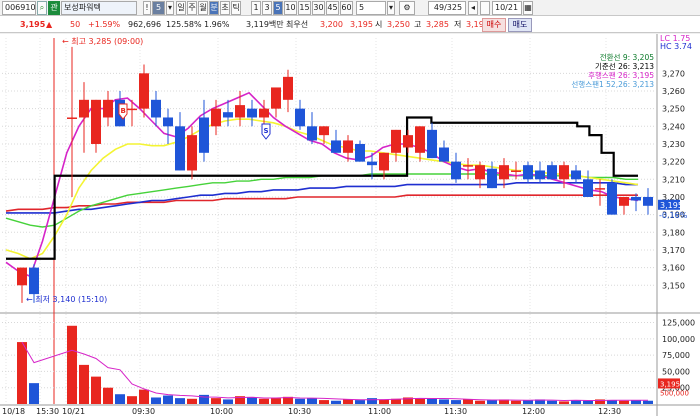 This screenshot has width=700, height=416. Describe the element at coordinates (528, 8) in the screenshot. I see `calendar-icon: ▦` at that location.